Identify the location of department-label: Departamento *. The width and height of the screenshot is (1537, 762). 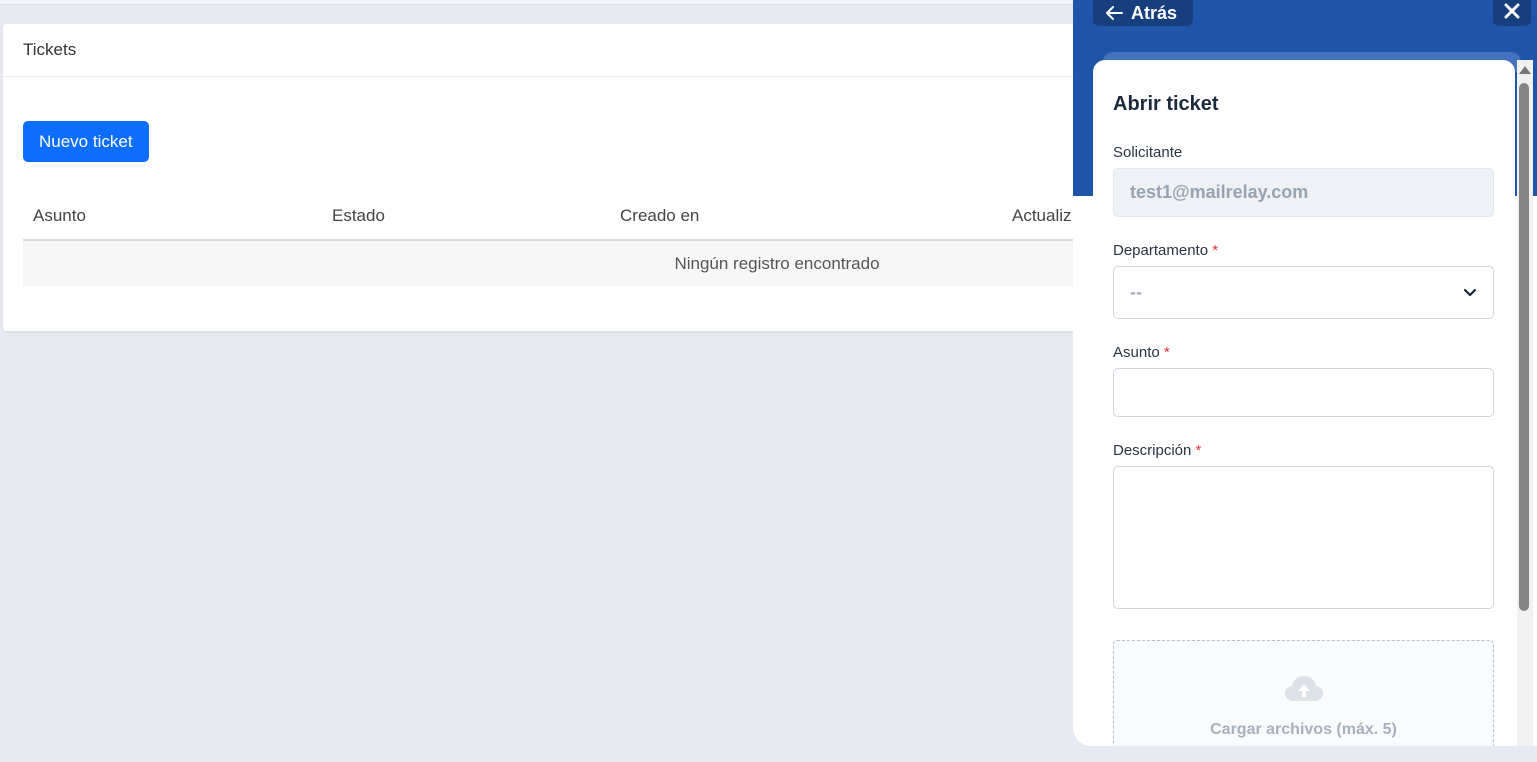
(1165, 250).